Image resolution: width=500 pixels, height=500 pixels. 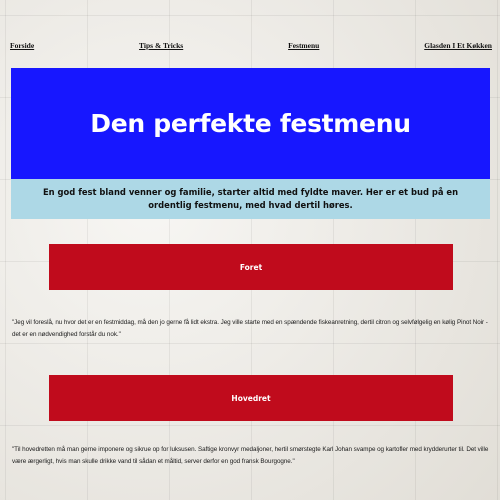 I want to click on nav-link-forside: Forside, so click(x=22, y=45).